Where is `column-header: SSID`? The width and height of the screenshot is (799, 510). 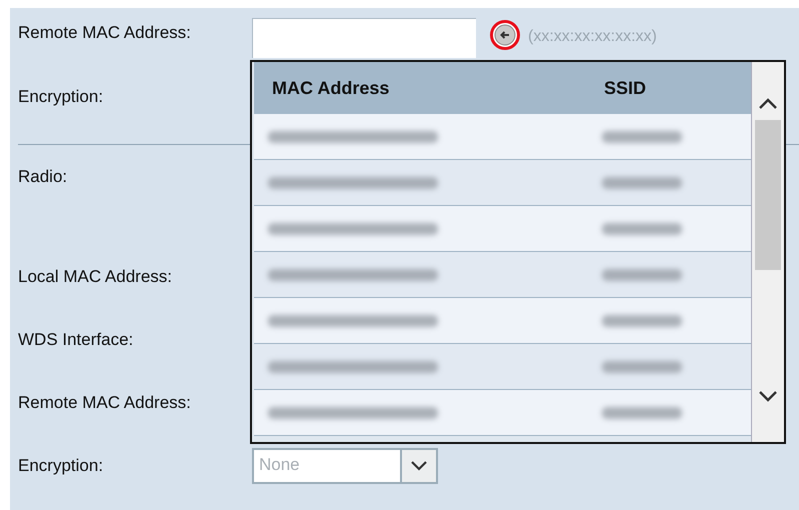 column-header: SSID is located at coordinates (624, 88).